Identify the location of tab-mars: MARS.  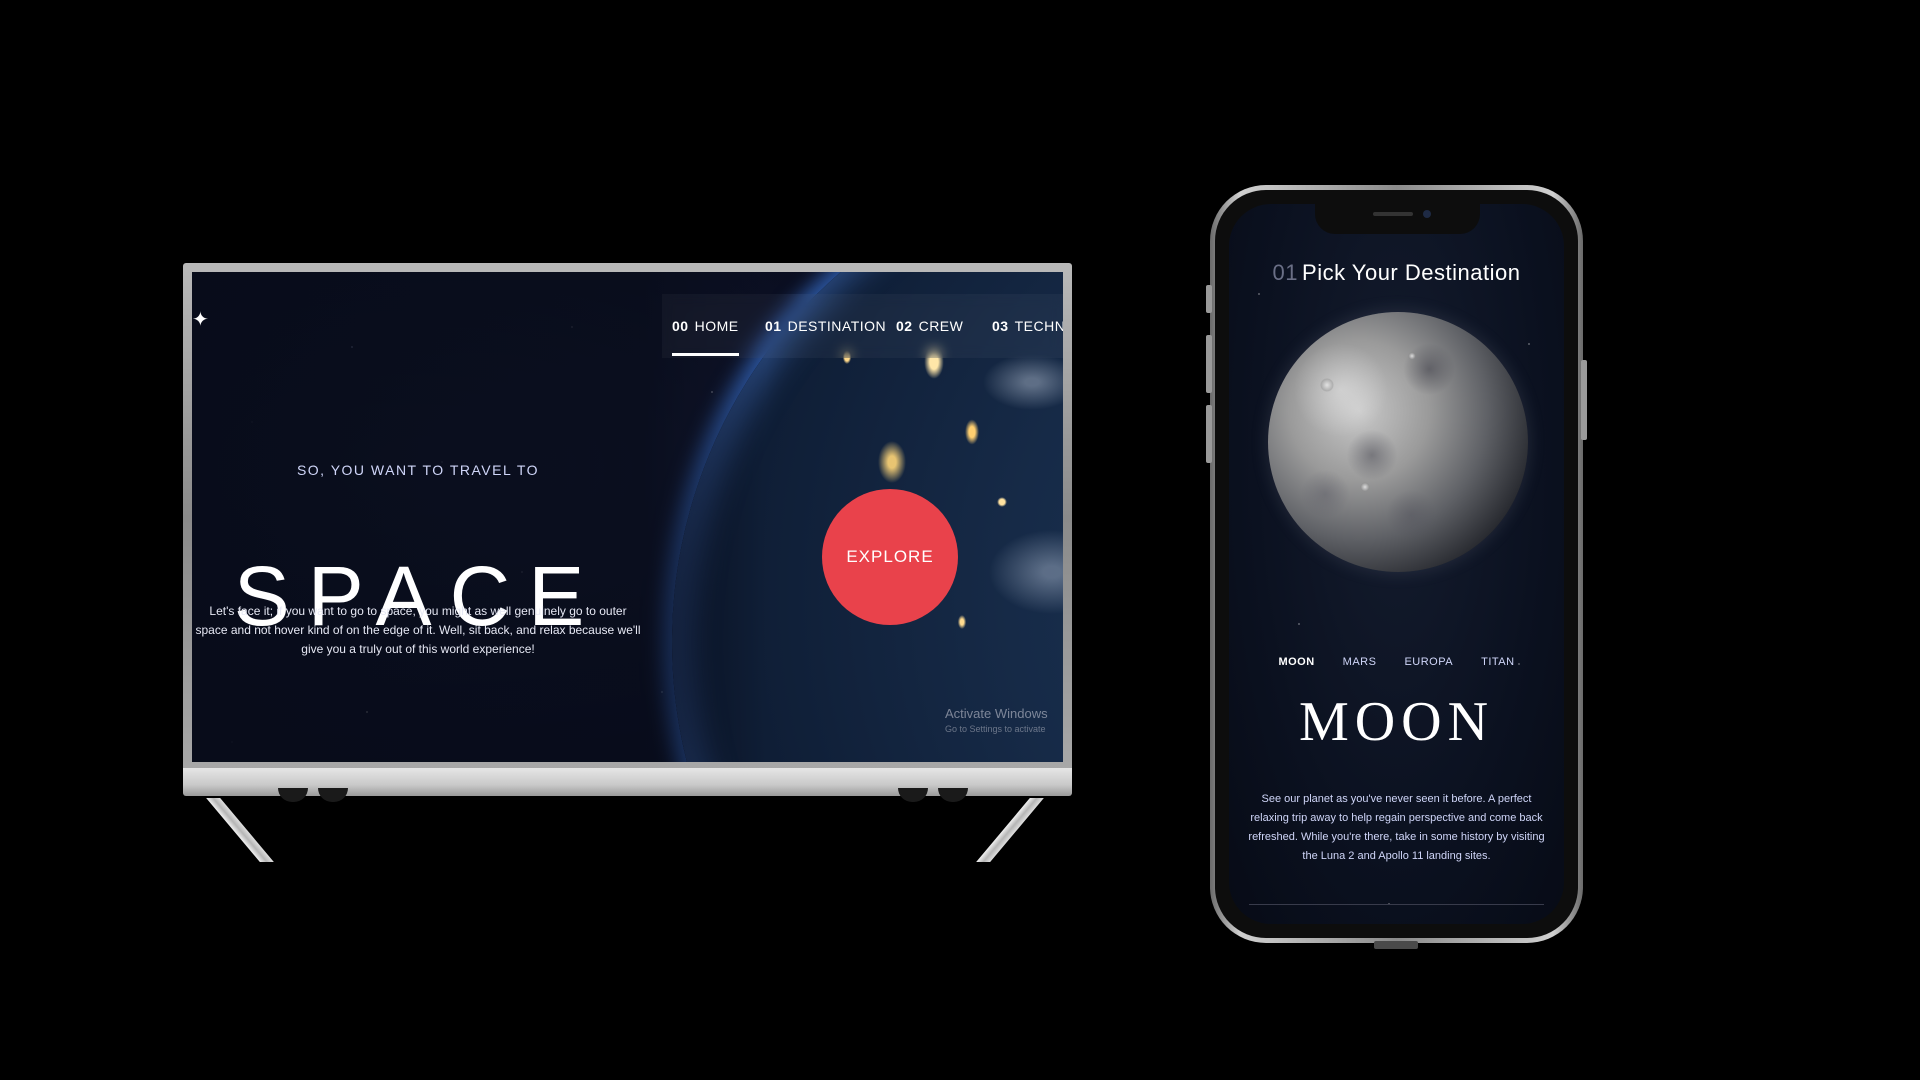
(1360, 662).